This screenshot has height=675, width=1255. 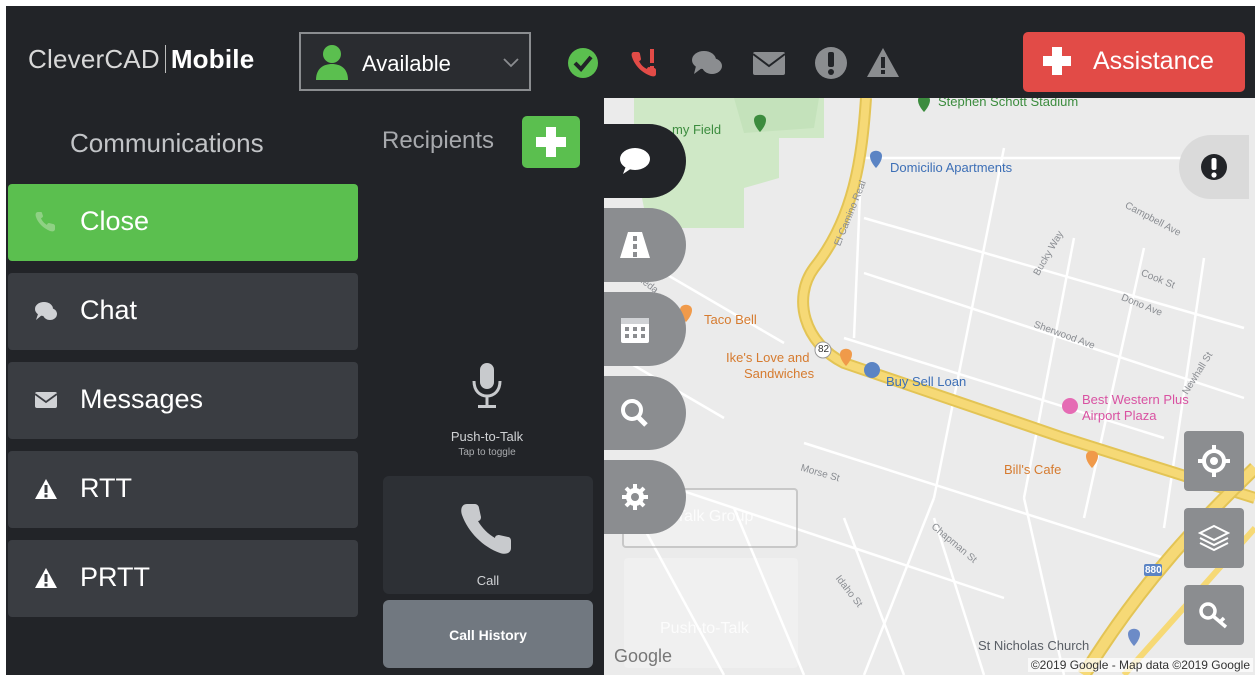 I want to click on comm-item-label: RTT, so click(x=106, y=488).